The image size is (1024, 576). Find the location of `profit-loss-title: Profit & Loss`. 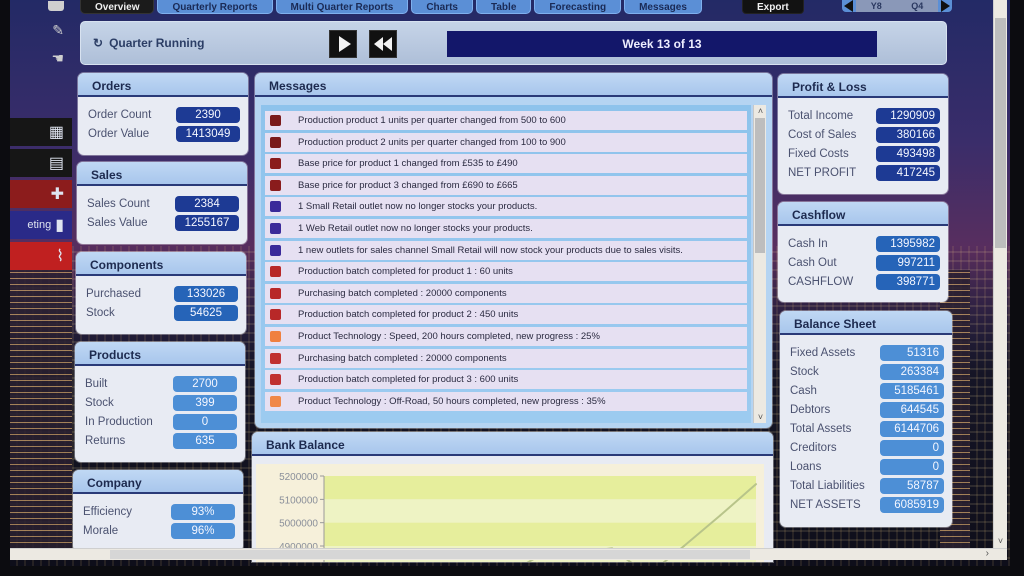

profit-loss-title: Profit & Loss is located at coordinates (863, 86).